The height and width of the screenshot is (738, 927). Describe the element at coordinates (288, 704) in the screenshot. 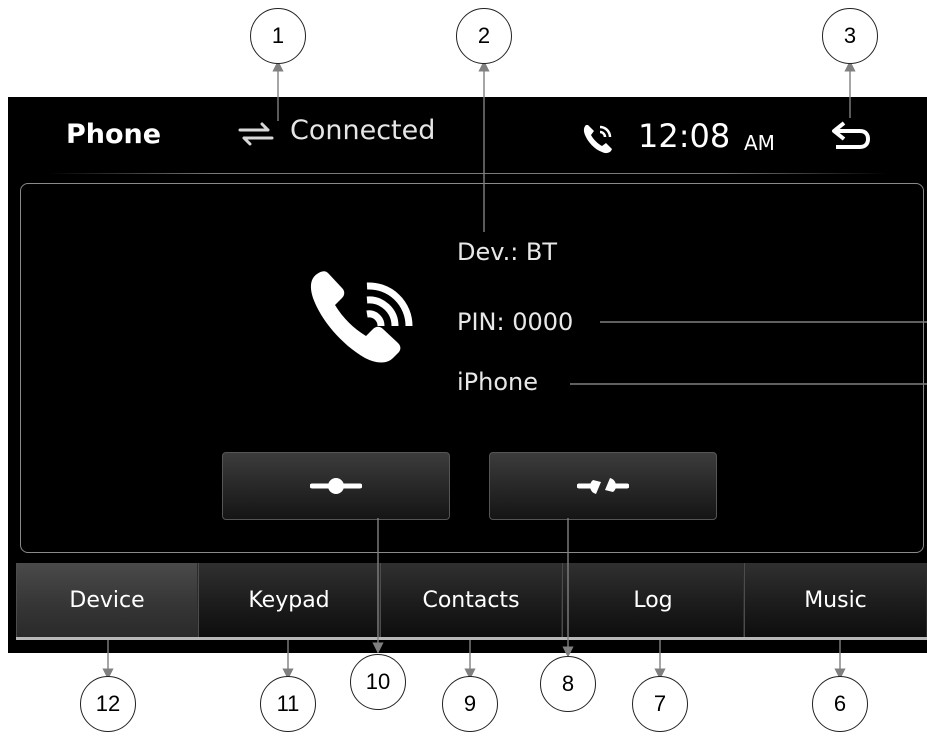

I see `callout-11: 11` at that location.